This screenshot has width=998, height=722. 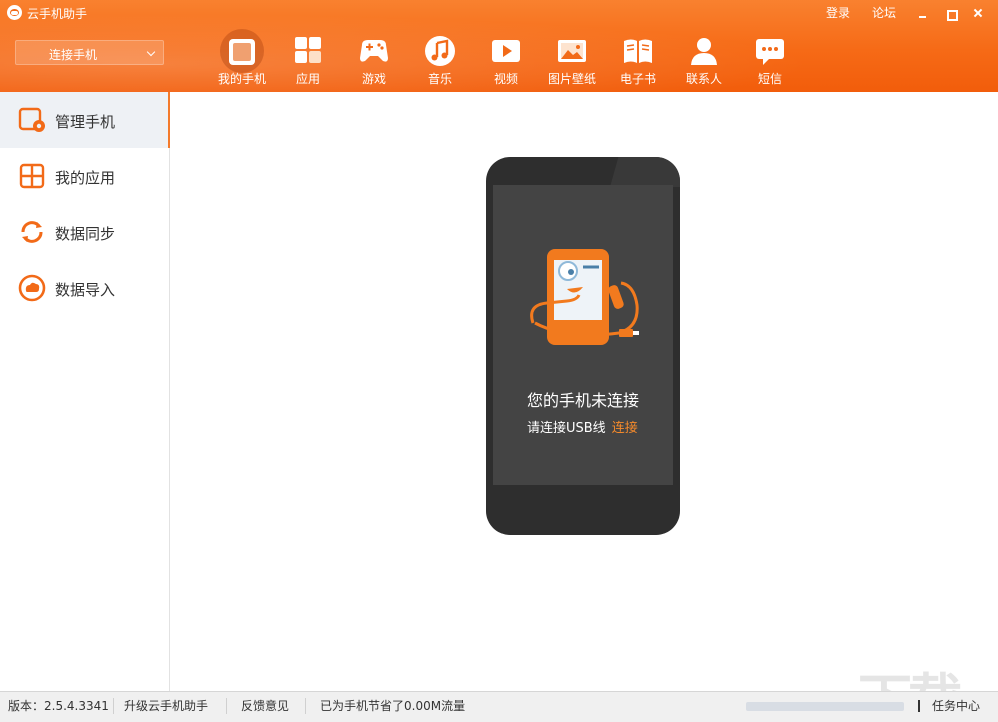 I want to click on phone-icon, so click(x=242, y=52).